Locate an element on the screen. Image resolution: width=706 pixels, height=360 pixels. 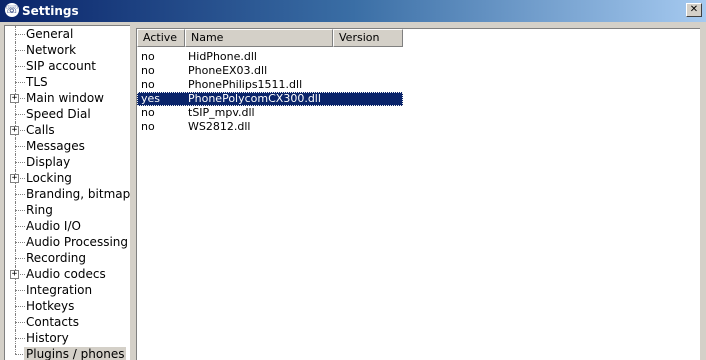
tree-item: History is located at coordinates (67, 338).